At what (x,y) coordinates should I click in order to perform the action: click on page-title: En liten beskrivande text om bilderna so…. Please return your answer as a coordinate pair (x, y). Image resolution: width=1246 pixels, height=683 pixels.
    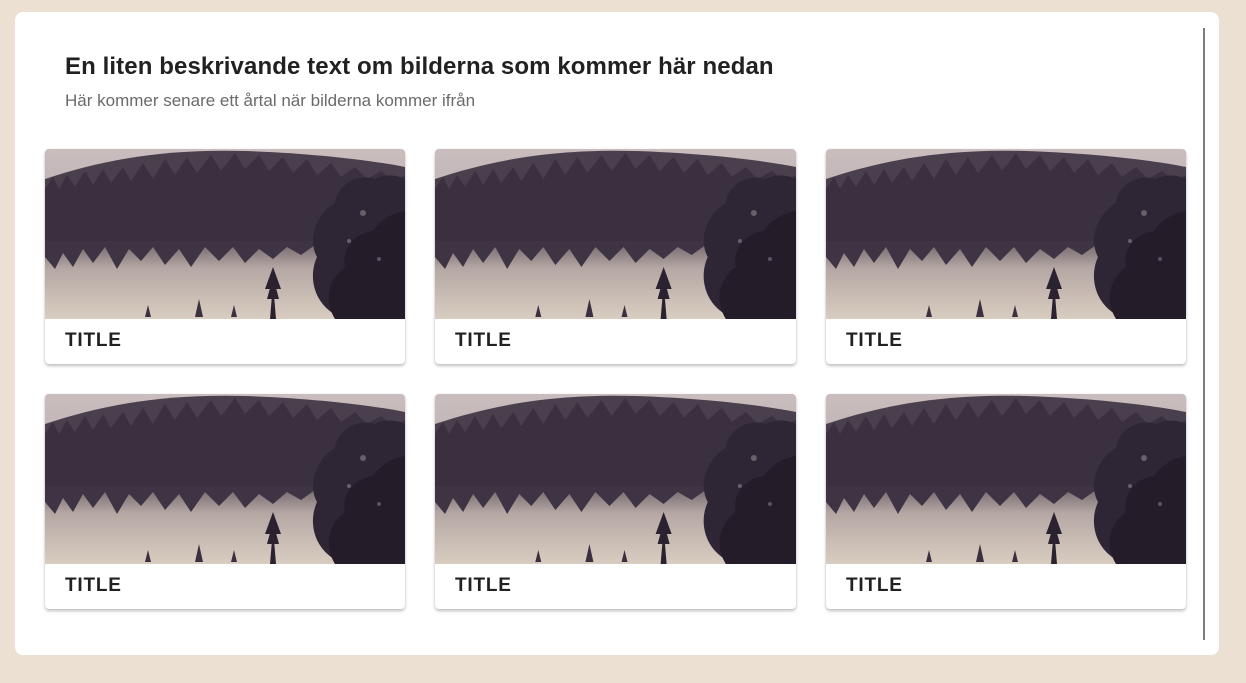
    Looking at the image, I should click on (419, 66).